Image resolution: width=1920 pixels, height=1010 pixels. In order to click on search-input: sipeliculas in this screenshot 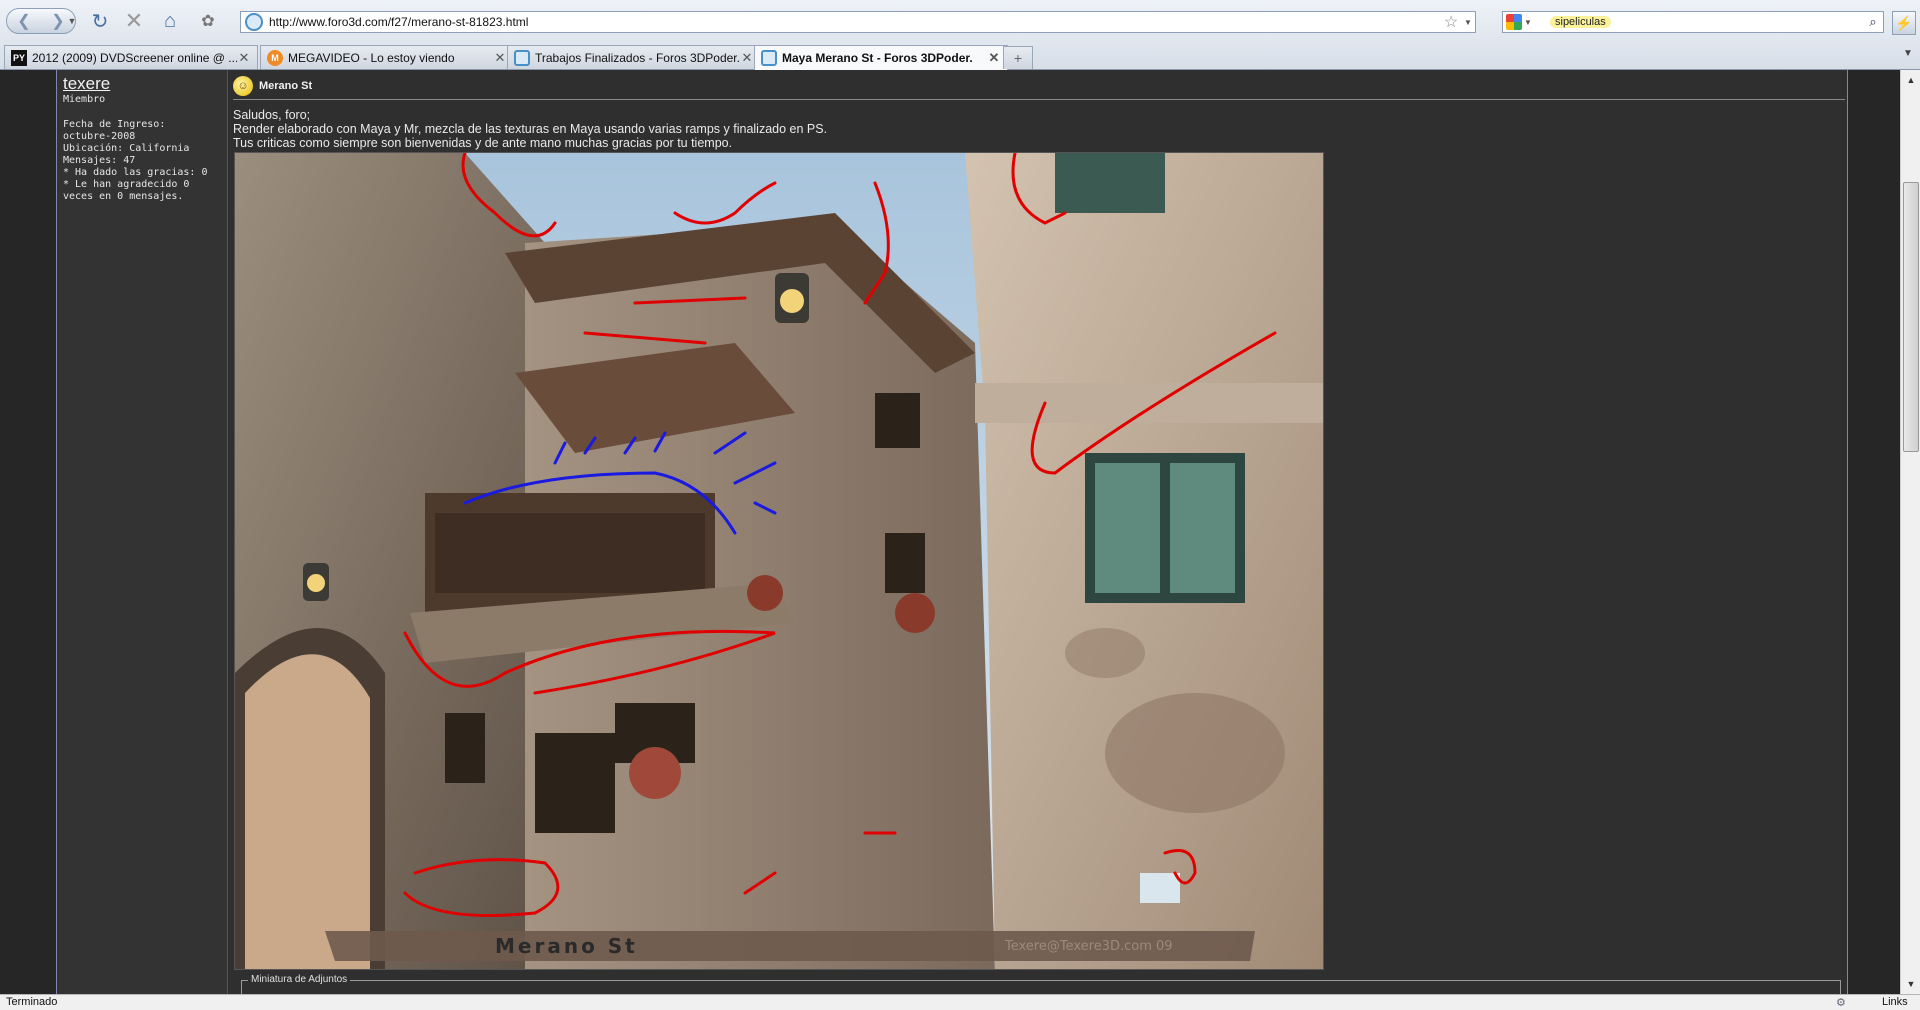, I will do `click(1580, 22)`.